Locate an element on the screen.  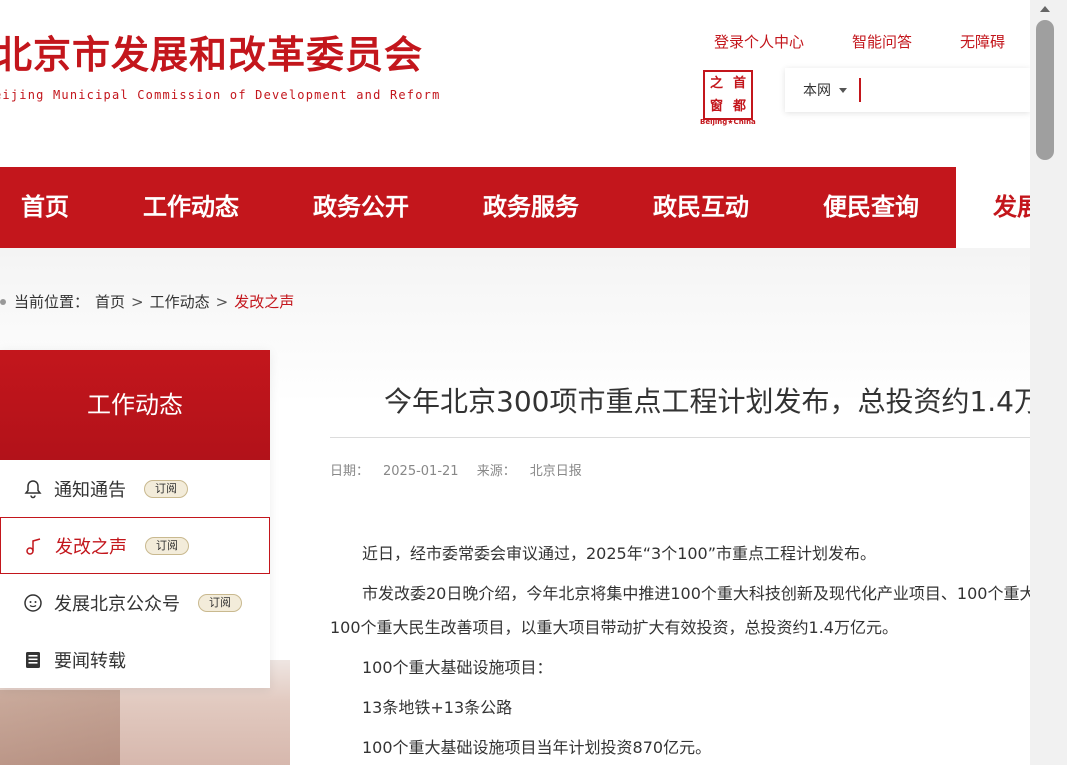
chevron-down-icon is located at coordinates (843, 90).